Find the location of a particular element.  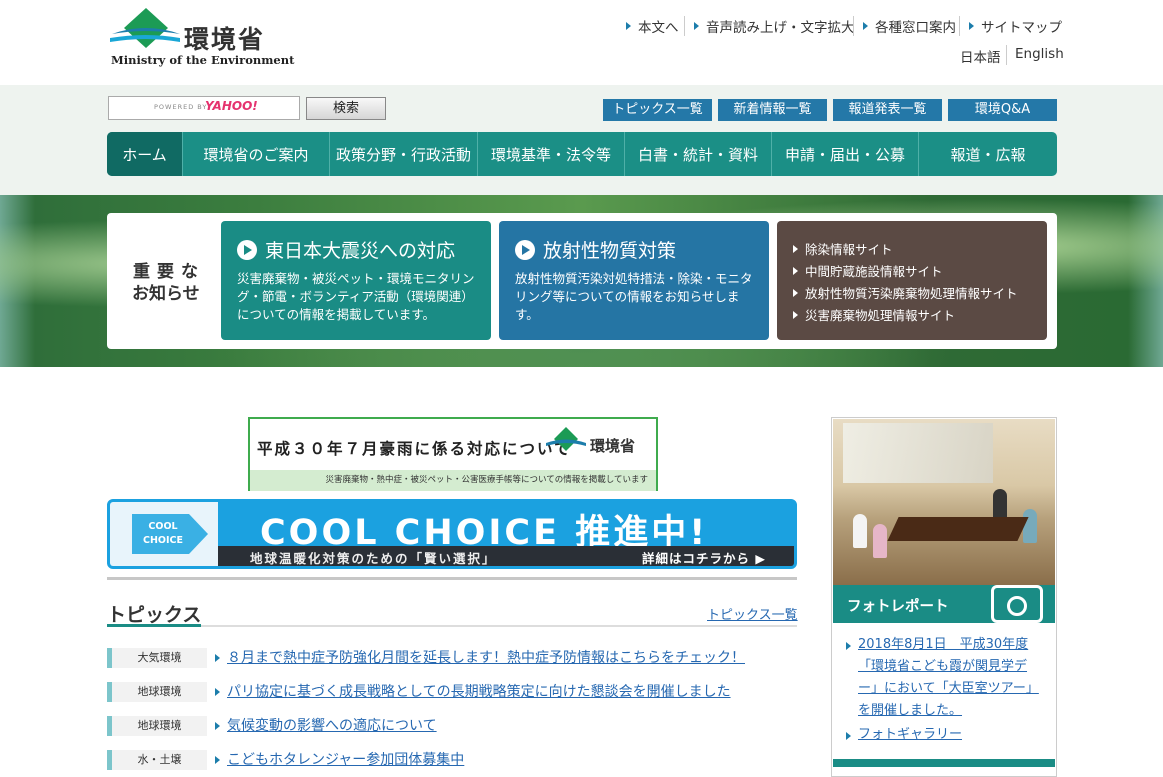

side-next-bar is located at coordinates (944, 763).